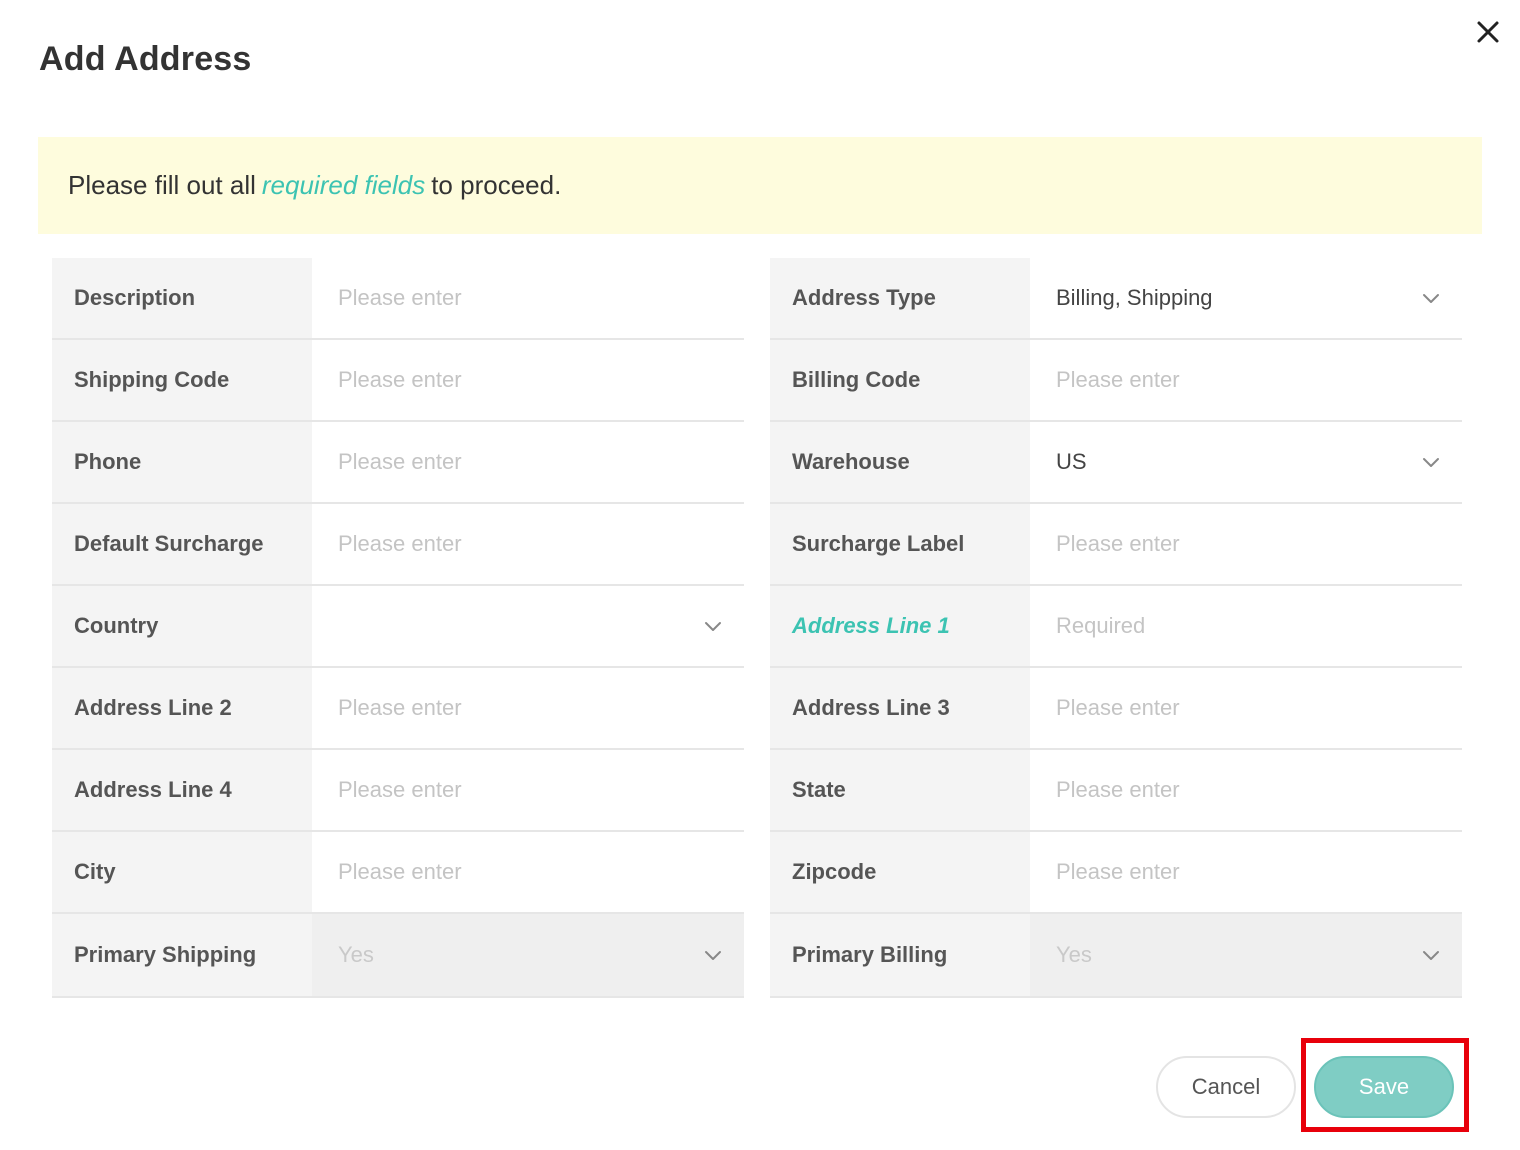 The height and width of the screenshot is (1150, 1520). I want to click on field-label: Phone, so click(182, 462).